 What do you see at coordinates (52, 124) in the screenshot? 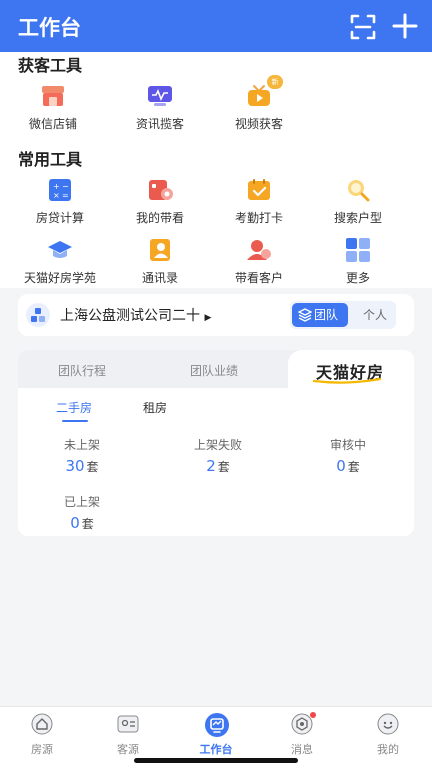
I see `tool-label: 微信店铺` at bounding box center [52, 124].